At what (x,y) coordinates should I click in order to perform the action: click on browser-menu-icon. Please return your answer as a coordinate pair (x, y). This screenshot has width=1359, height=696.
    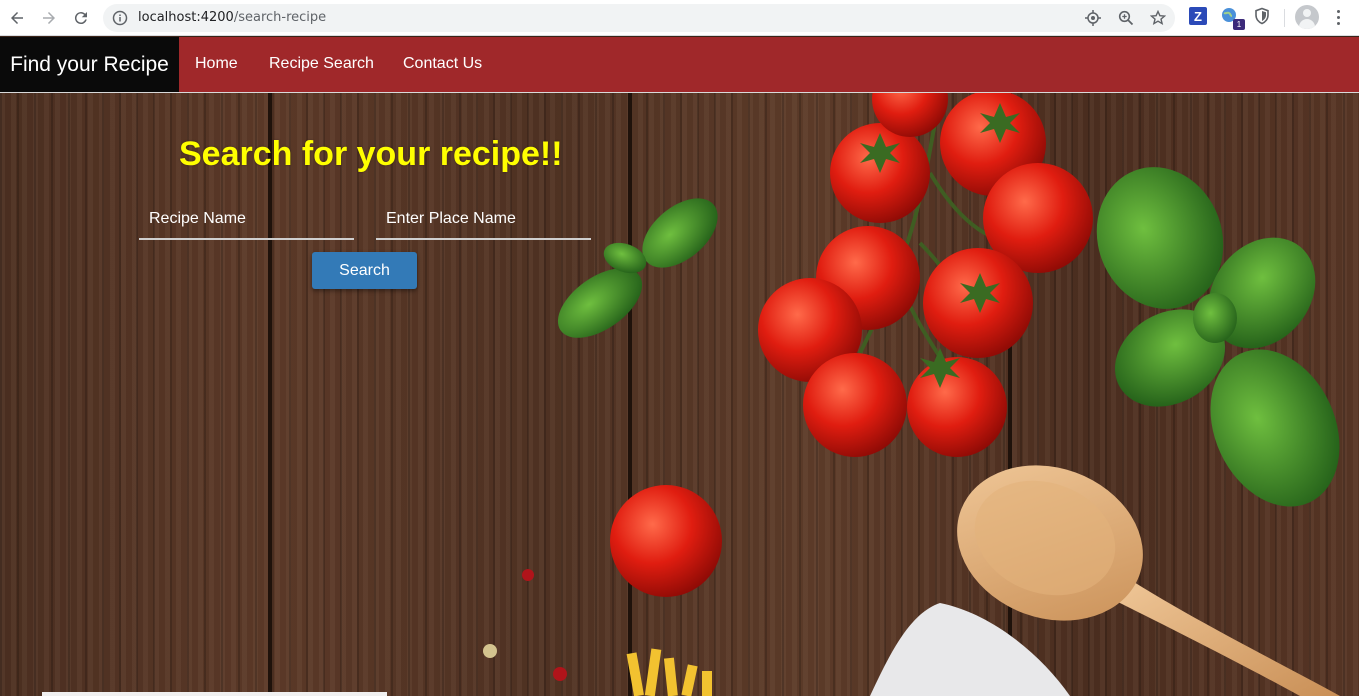
    Looking at the image, I should click on (1339, 18).